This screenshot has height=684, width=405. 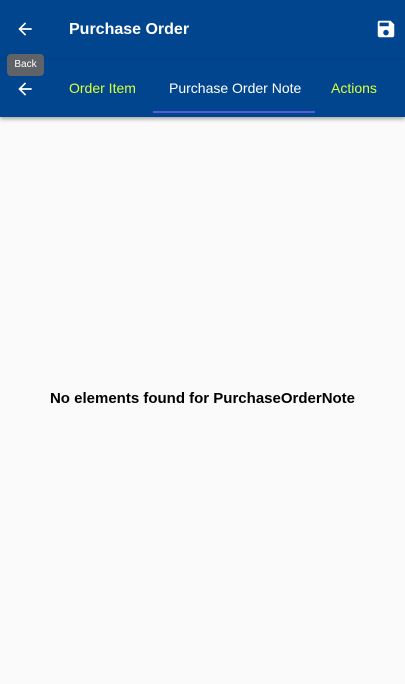 What do you see at coordinates (354, 88) in the screenshot?
I see `tab-actions: Actions` at bounding box center [354, 88].